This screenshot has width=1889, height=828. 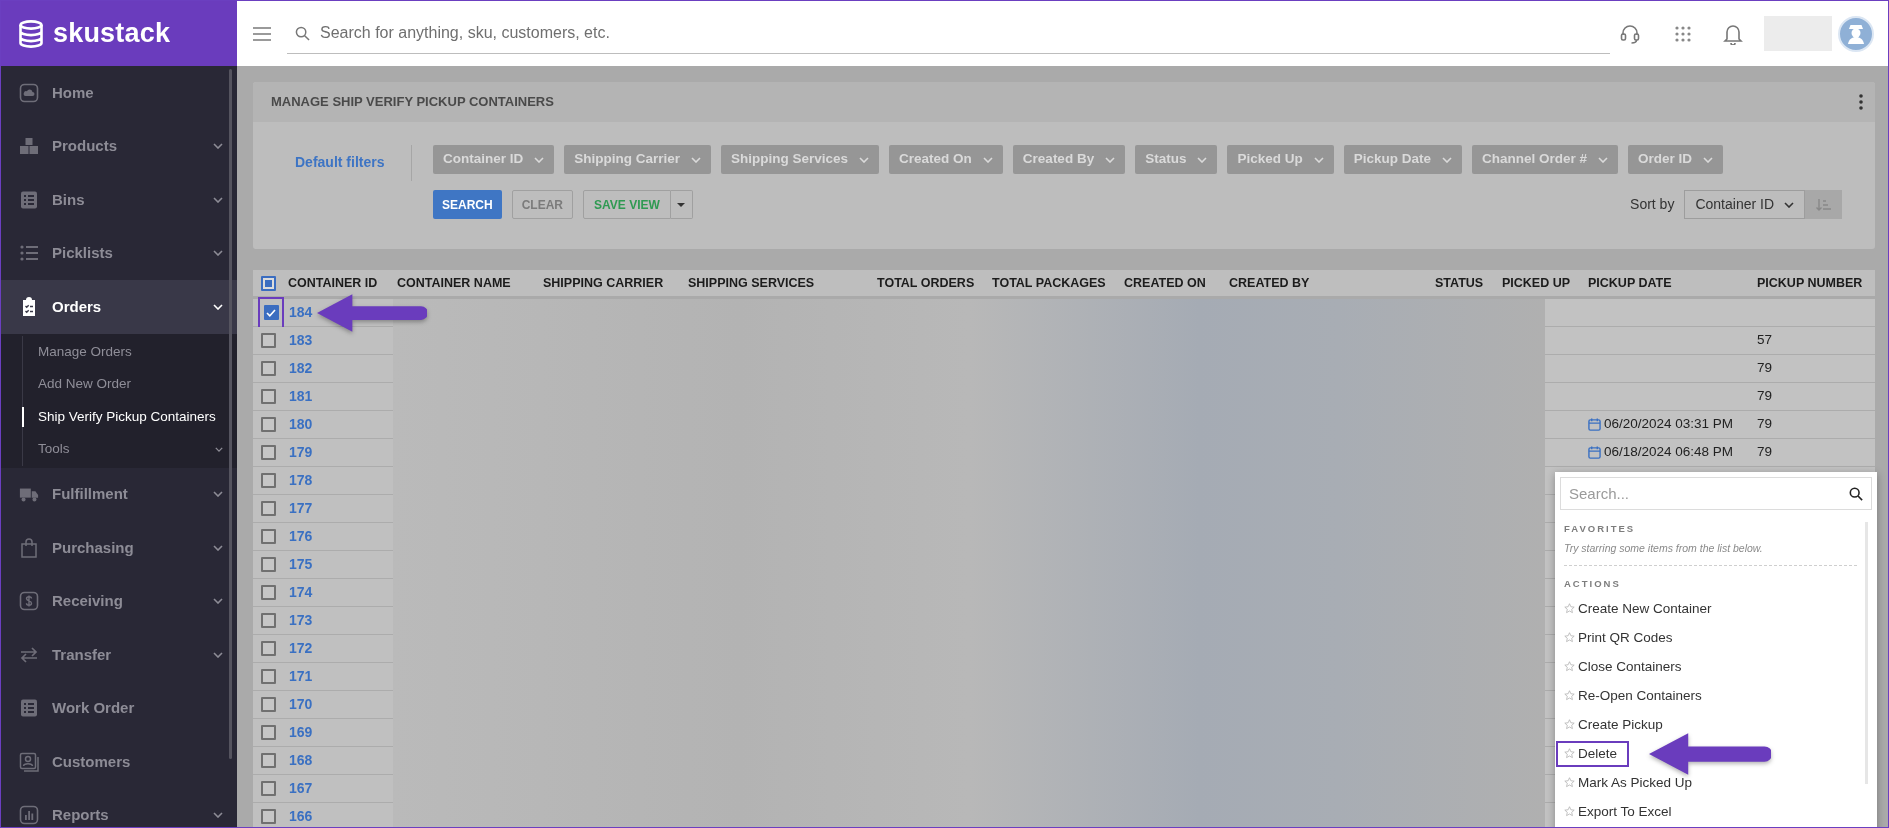 I want to click on filter-dropdown: Created On, so click(x=946, y=159).